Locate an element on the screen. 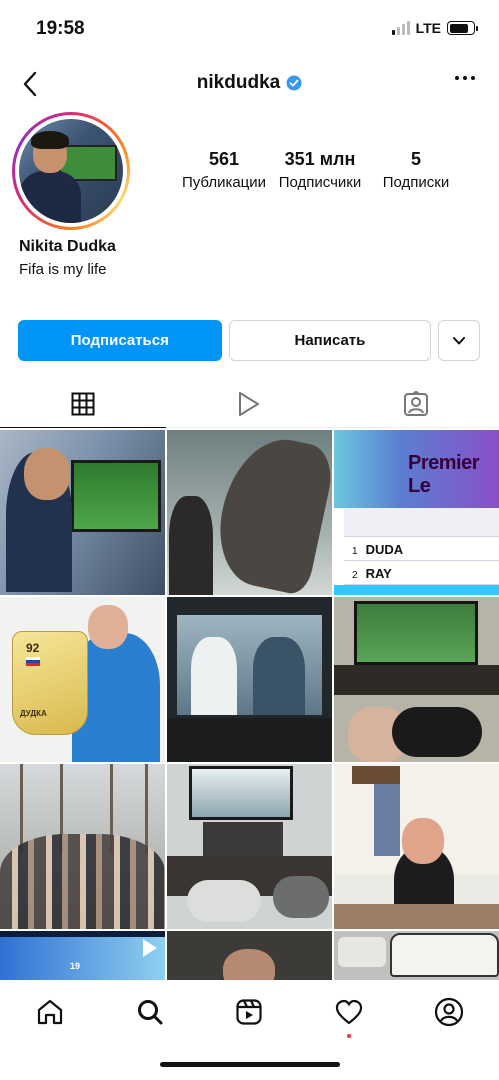 The height and width of the screenshot is (1080, 499). home-icon is located at coordinates (49, 1012).